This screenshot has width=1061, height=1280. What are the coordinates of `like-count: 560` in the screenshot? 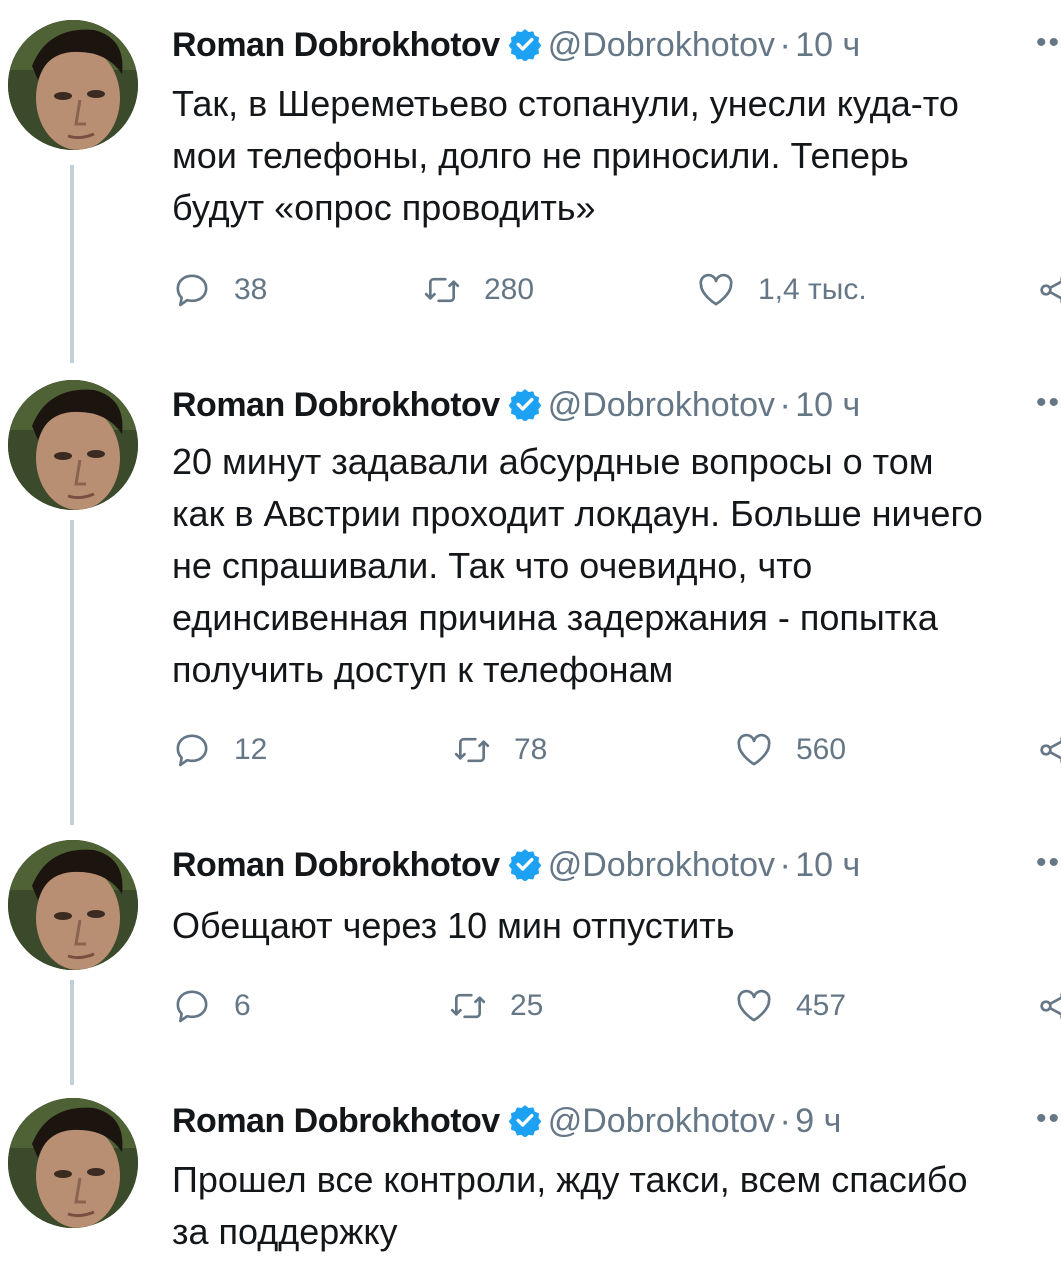 It's located at (821, 749).